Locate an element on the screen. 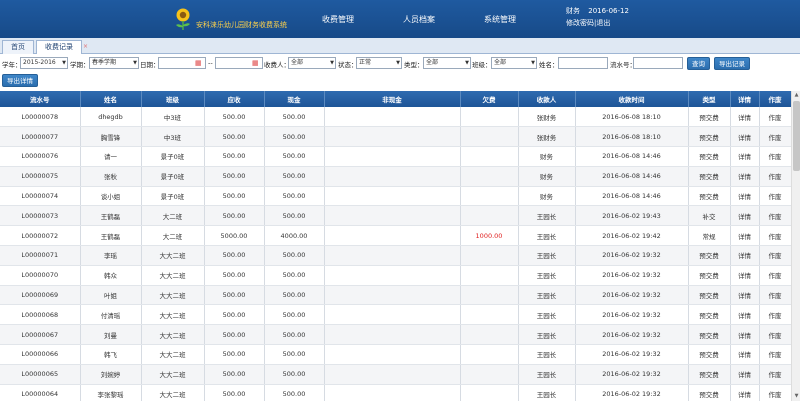 The height and width of the screenshot is (401, 800). term-select: 春季学期 is located at coordinates (114, 63).